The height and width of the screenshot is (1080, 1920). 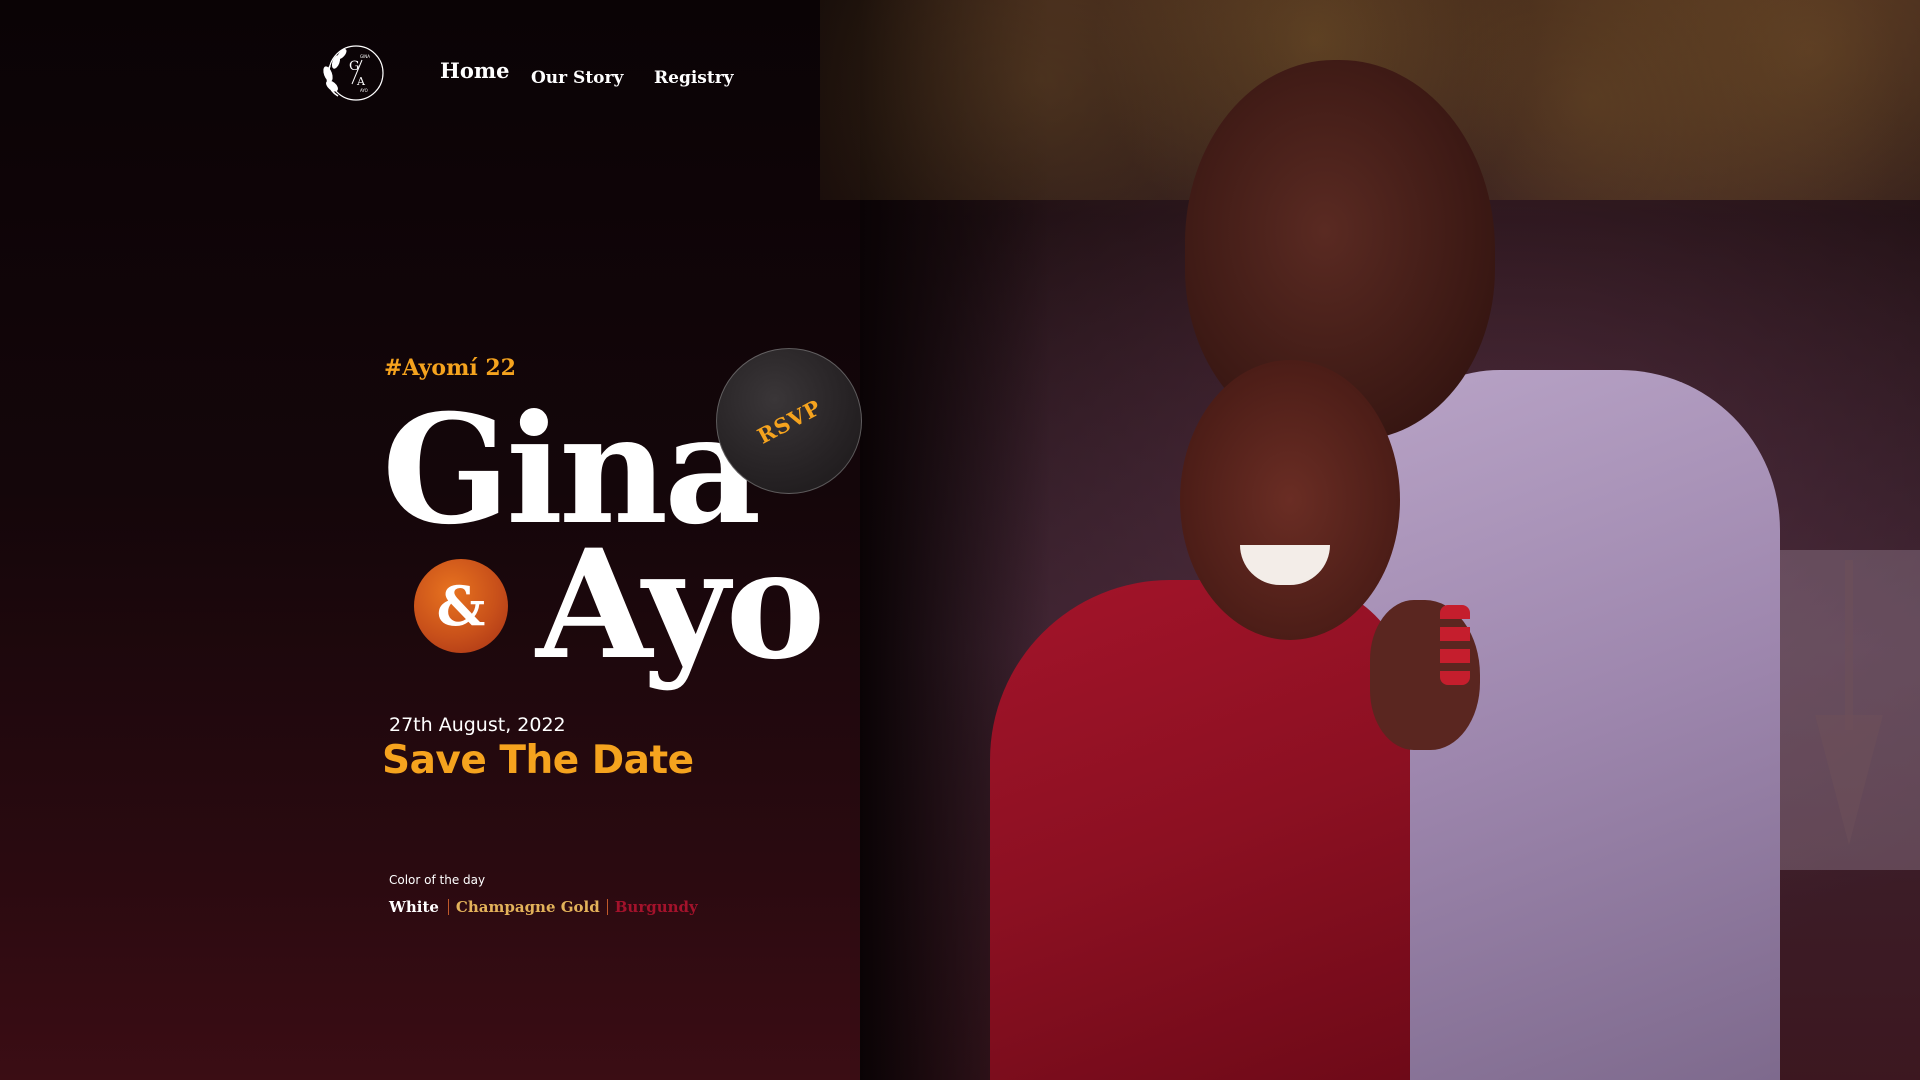 I want to click on color-of-day-label: Color of the day, so click(x=437, y=880).